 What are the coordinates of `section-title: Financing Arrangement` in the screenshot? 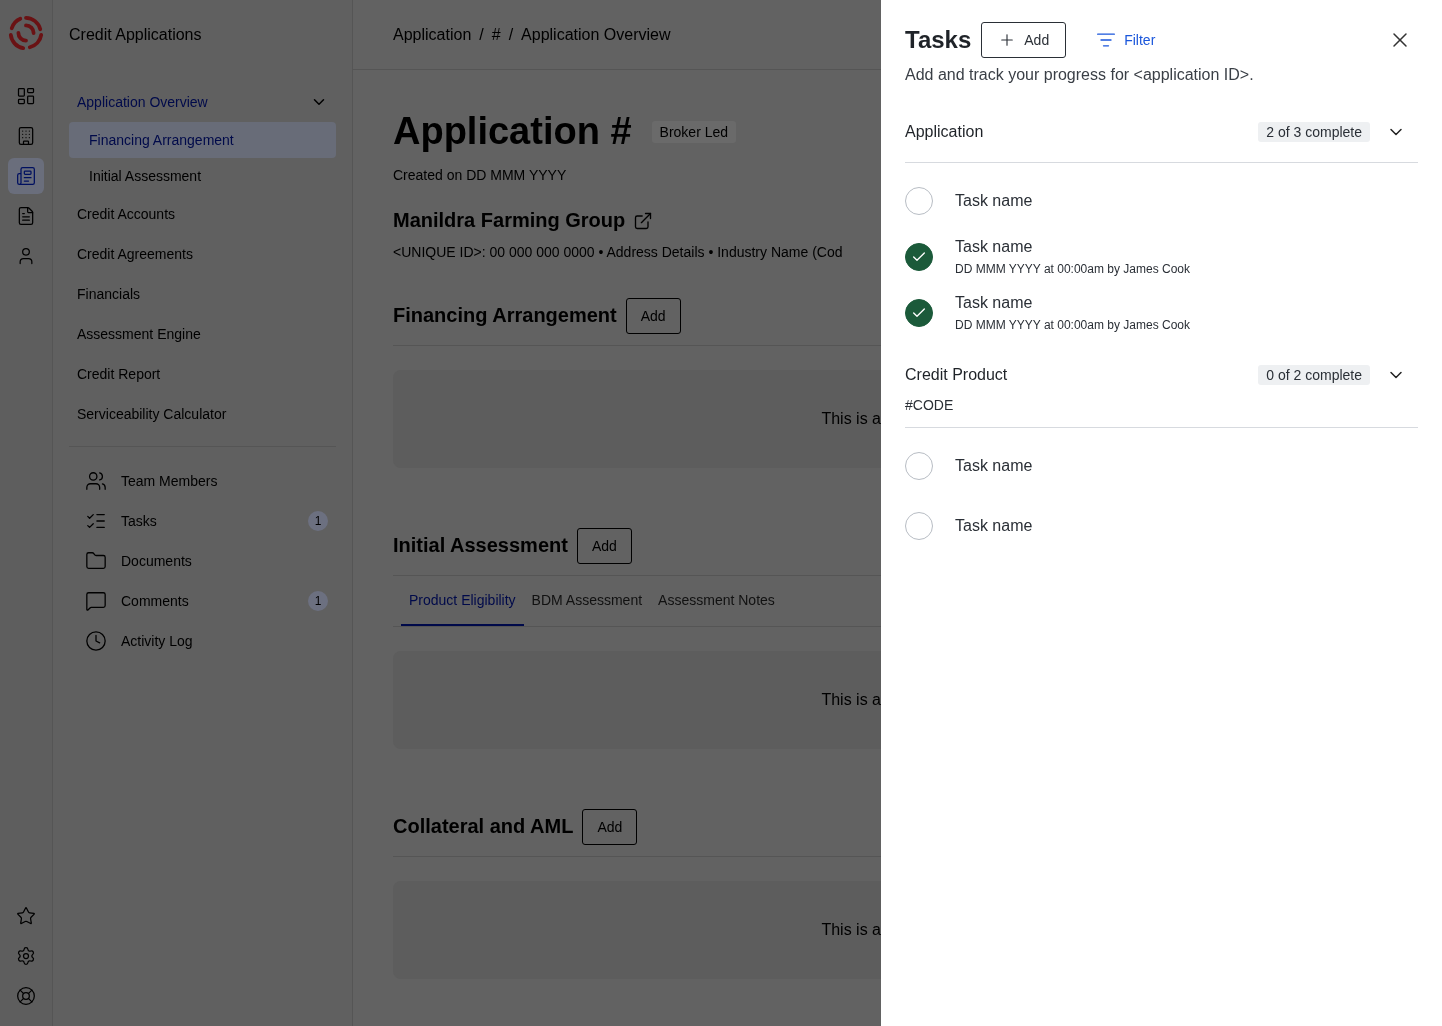 It's located at (505, 315).